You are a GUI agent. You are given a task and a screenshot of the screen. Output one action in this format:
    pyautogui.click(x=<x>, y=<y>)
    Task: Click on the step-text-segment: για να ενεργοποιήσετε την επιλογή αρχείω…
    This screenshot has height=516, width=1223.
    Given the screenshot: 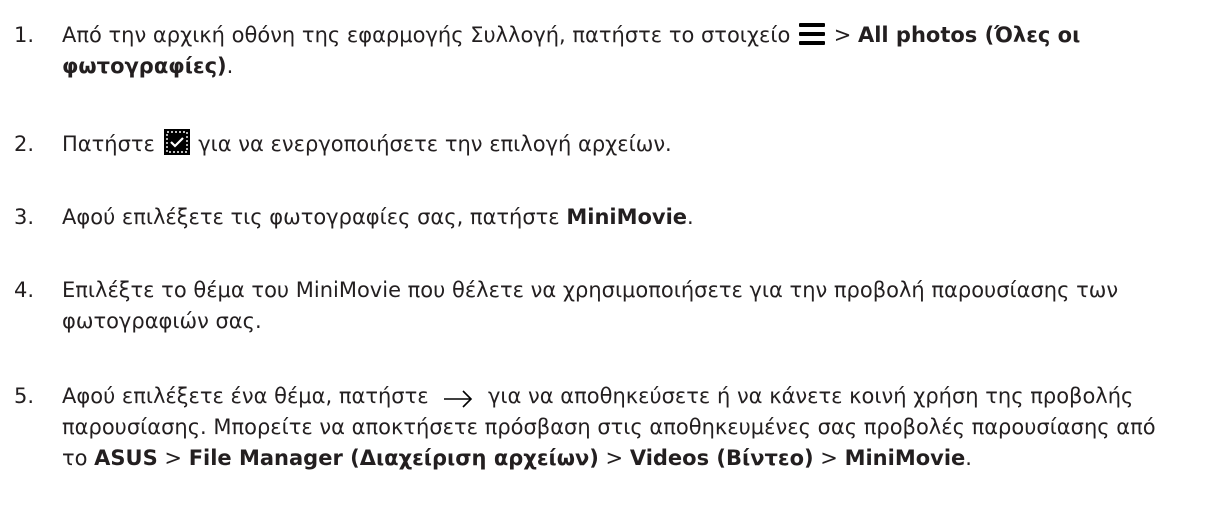 What is the action you would take?
    pyautogui.click(x=431, y=144)
    